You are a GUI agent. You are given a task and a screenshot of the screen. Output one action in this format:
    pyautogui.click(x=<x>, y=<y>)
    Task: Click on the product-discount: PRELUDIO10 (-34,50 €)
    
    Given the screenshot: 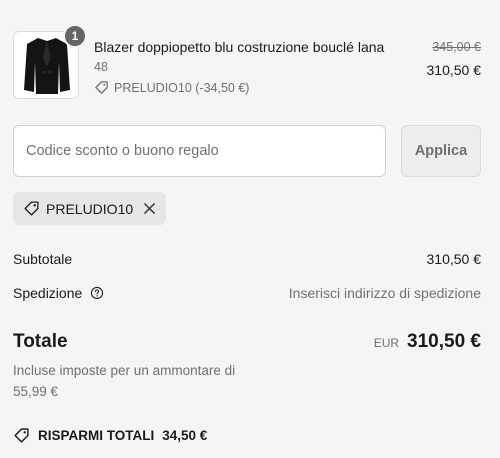 What is the action you would take?
    pyautogui.click(x=171, y=87)
    